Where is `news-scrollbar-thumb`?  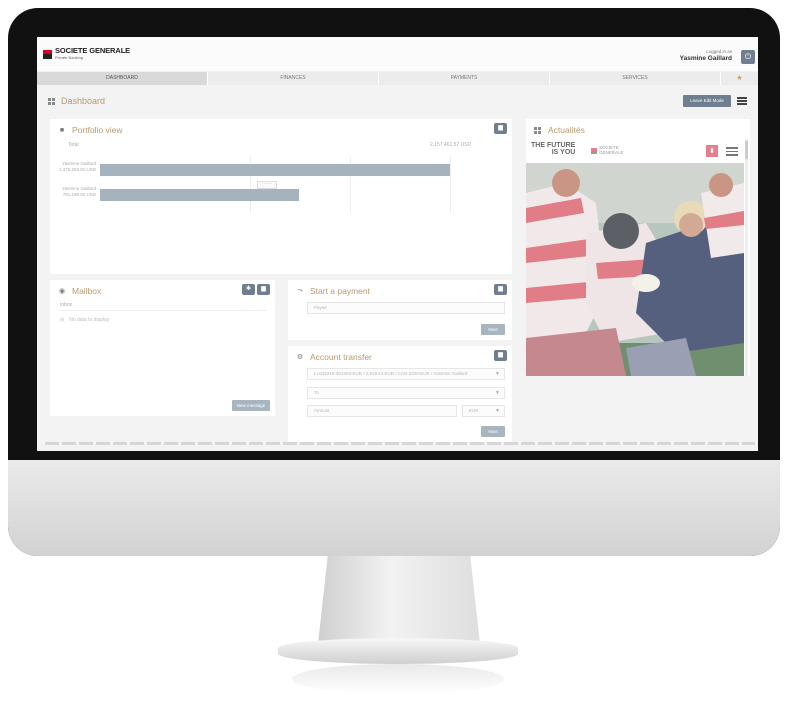
news-scrollbar-thumb is located at coordinates (746, 150).